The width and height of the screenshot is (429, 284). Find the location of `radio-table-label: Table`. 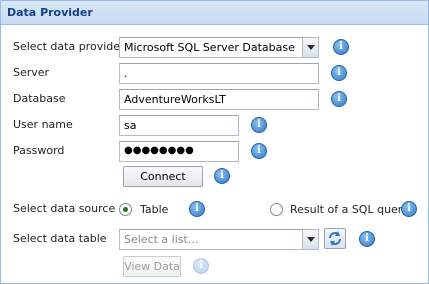

radio-table-label: Table is located at coordinates (154, 209).